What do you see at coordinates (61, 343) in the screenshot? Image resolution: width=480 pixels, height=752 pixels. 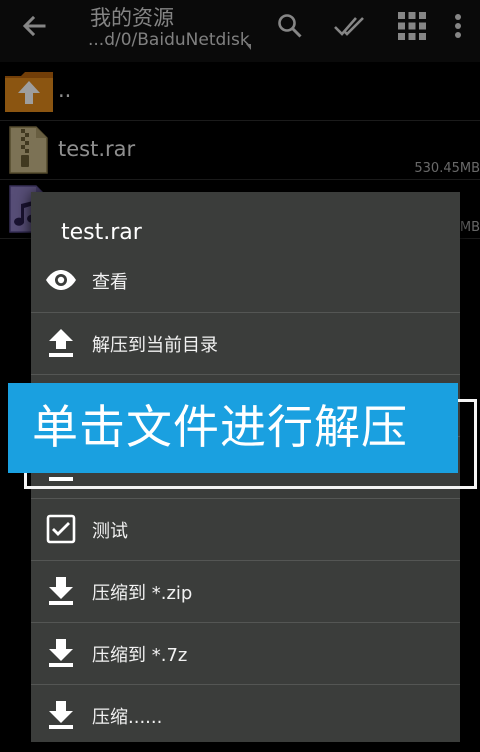 I see `upload-icon` at bounding box center [61, 343].